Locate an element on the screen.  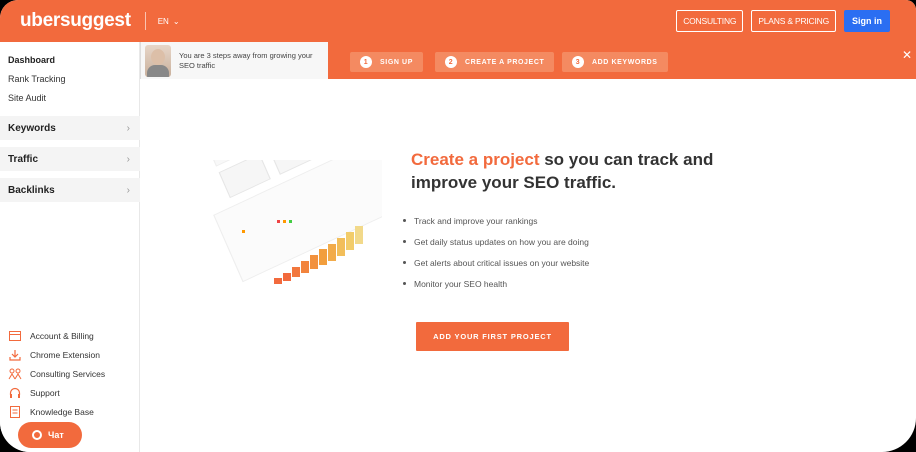
step-sign-up: 1 SIGN UP is located at coordinates (386, 62).